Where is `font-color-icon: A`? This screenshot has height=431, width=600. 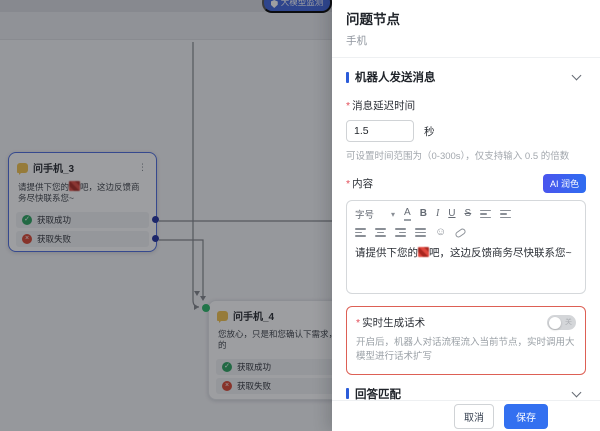 font-color-icon: A is located at coordinates (407, 214).